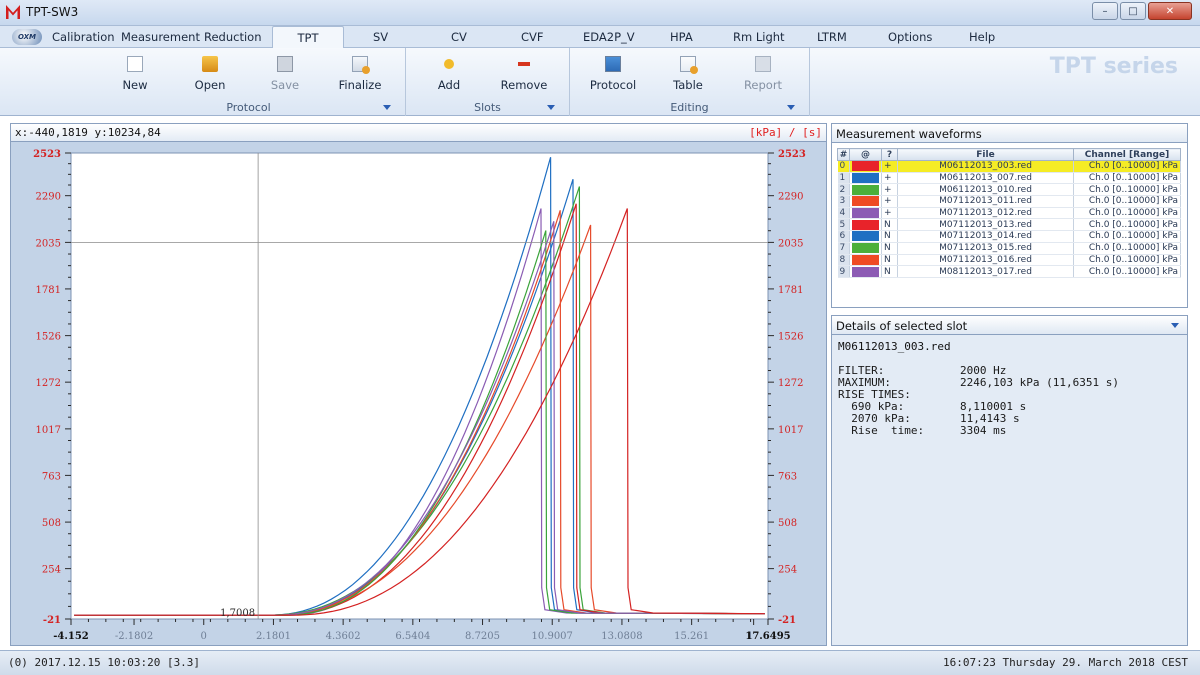  I want to click on protocol-button-label: Protocol, so click(613, 85).